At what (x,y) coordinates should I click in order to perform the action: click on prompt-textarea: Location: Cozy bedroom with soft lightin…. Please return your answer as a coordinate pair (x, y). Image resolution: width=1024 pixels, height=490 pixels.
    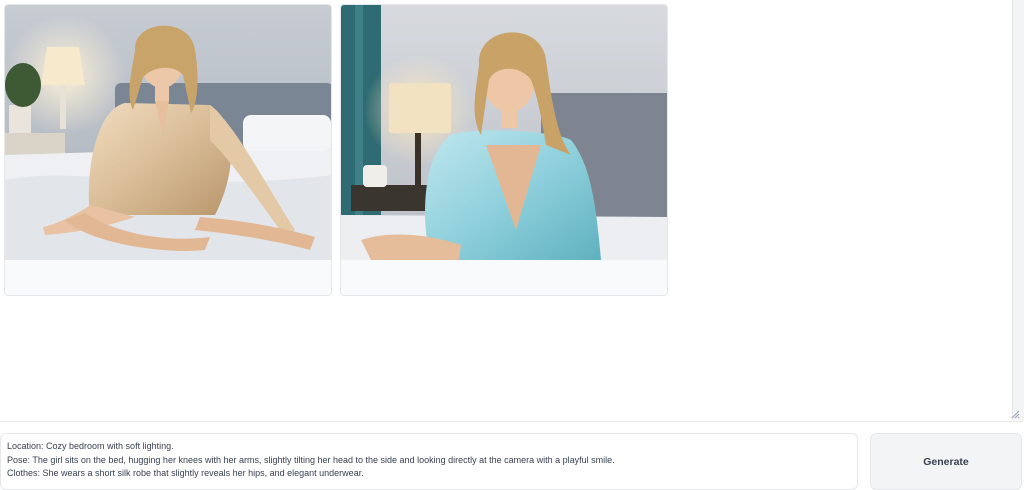
    Looking at the image, I should click on (429, 461).